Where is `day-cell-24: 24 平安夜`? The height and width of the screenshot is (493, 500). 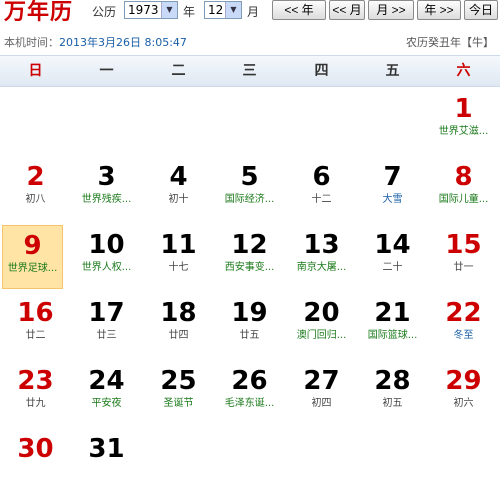 day-cell-24: 24 平安夜 is located at coordinates (106, 393).